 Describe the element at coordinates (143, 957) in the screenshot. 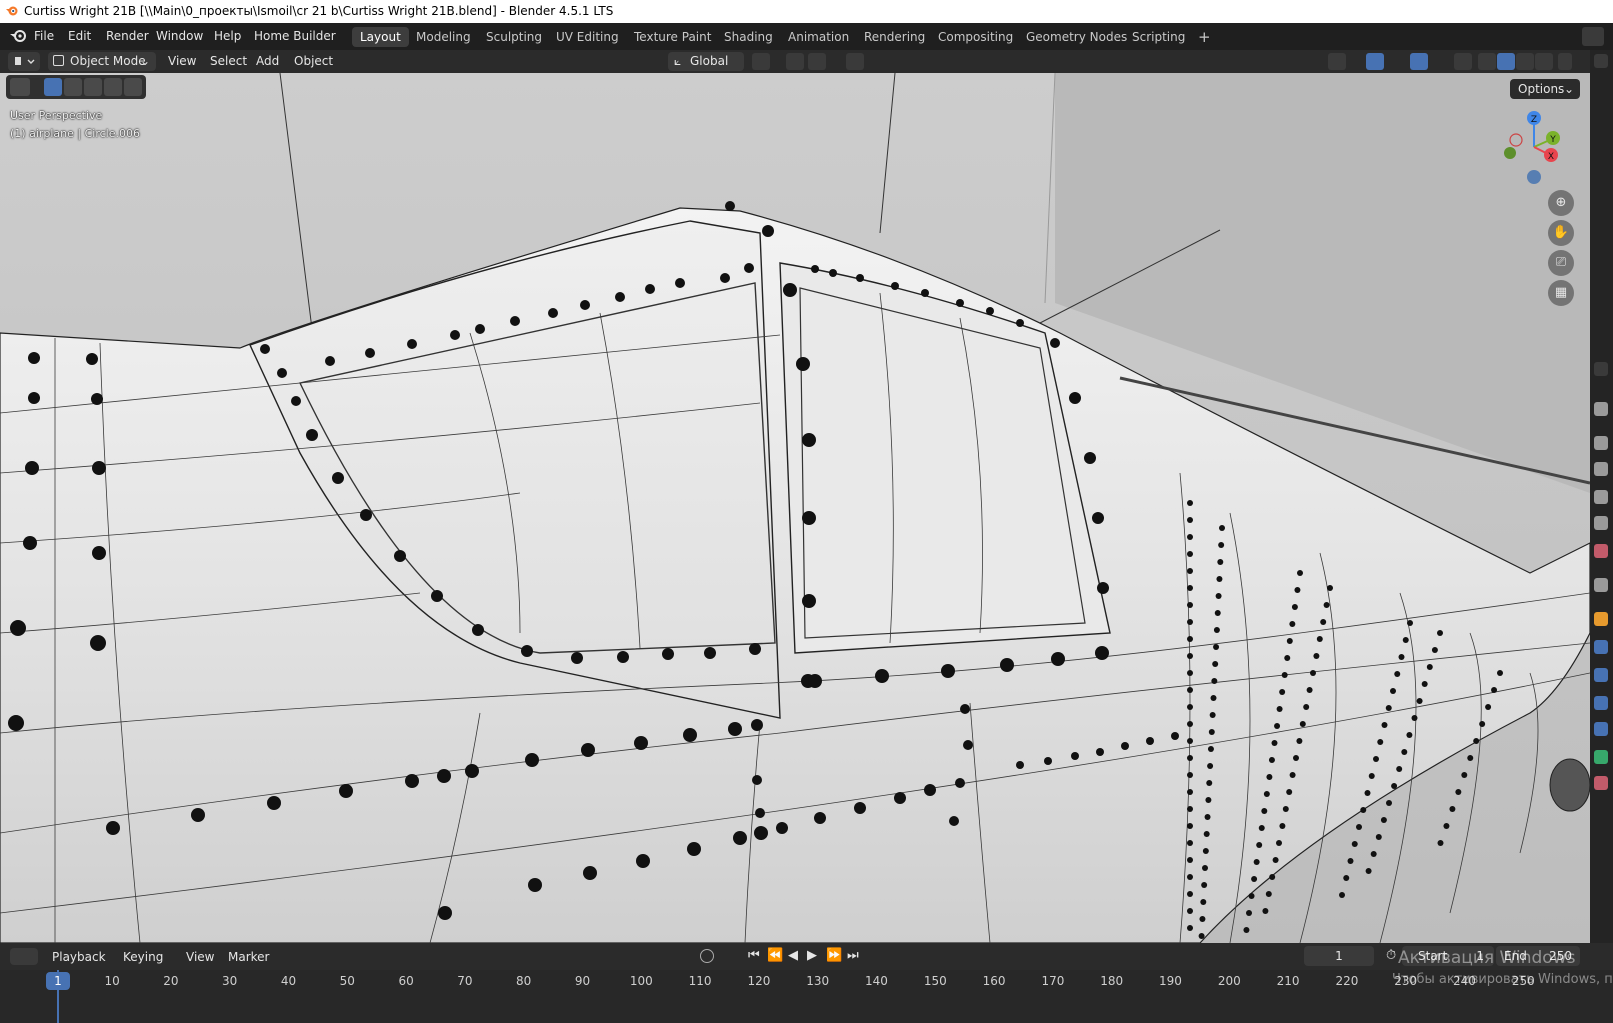

I see `timeline-menu-keying: Keying` at that location.